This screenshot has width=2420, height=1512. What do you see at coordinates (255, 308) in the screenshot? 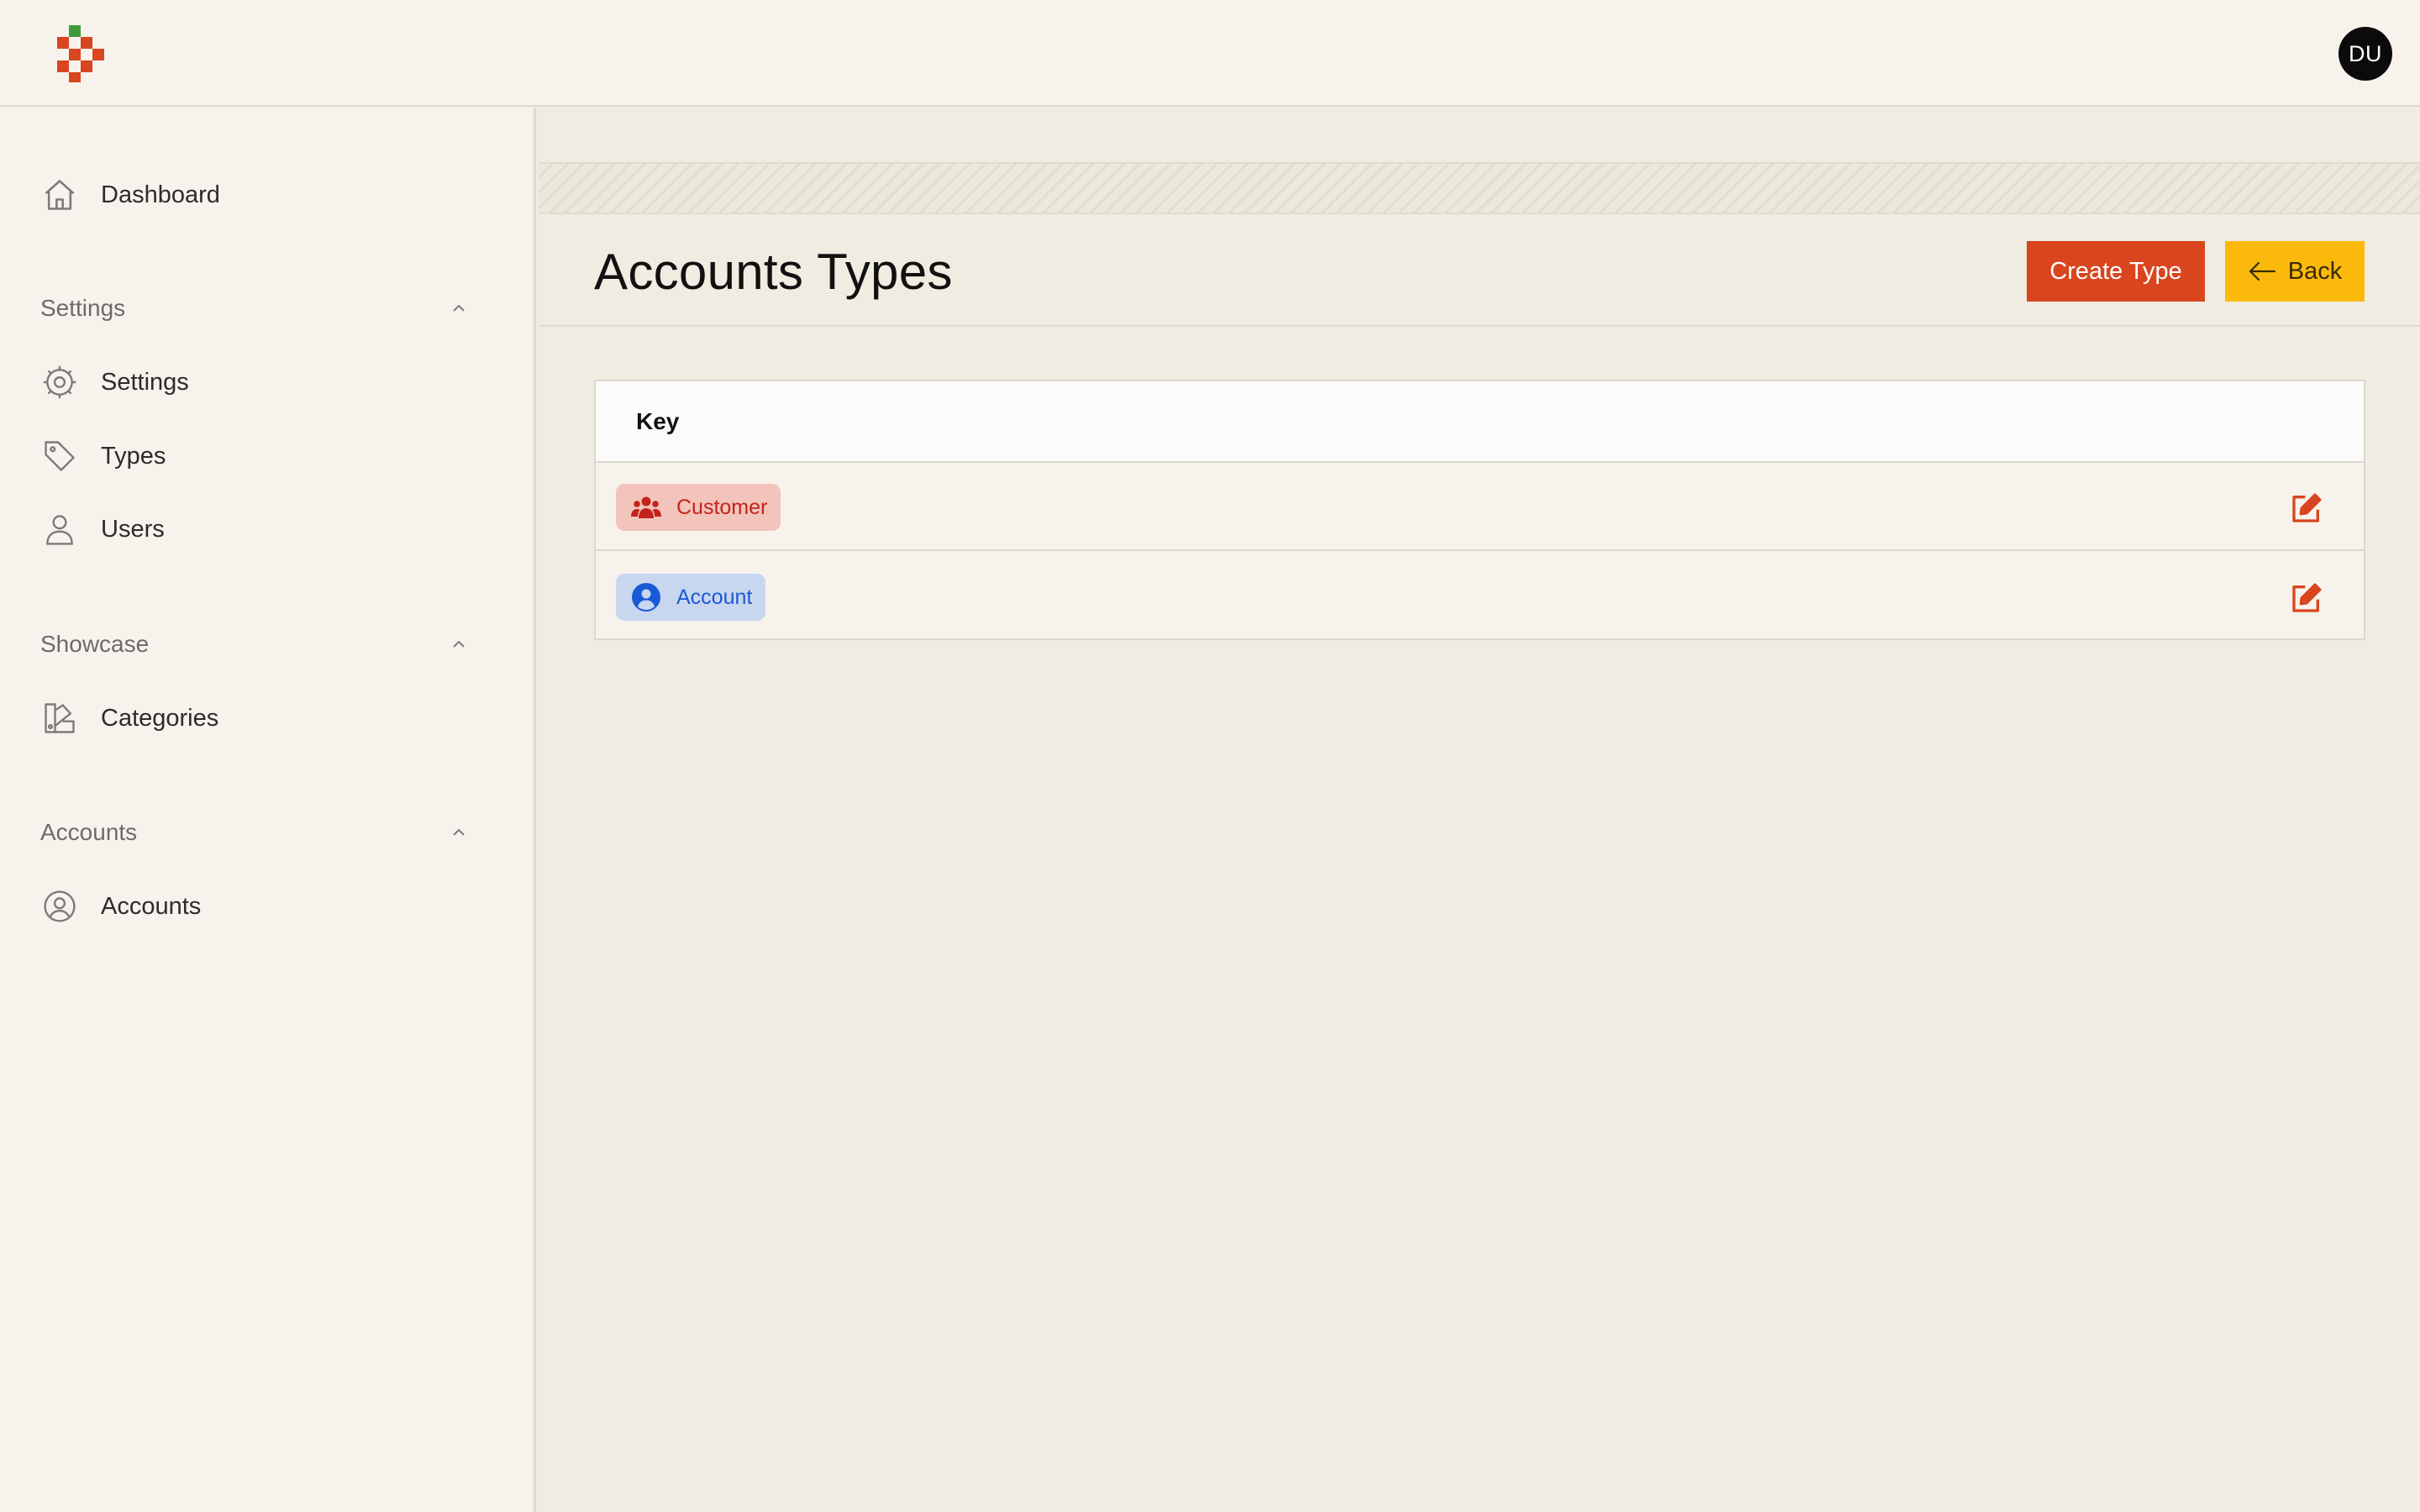
I see `section-settings-header: Settings` at bounding box center [255, 308].